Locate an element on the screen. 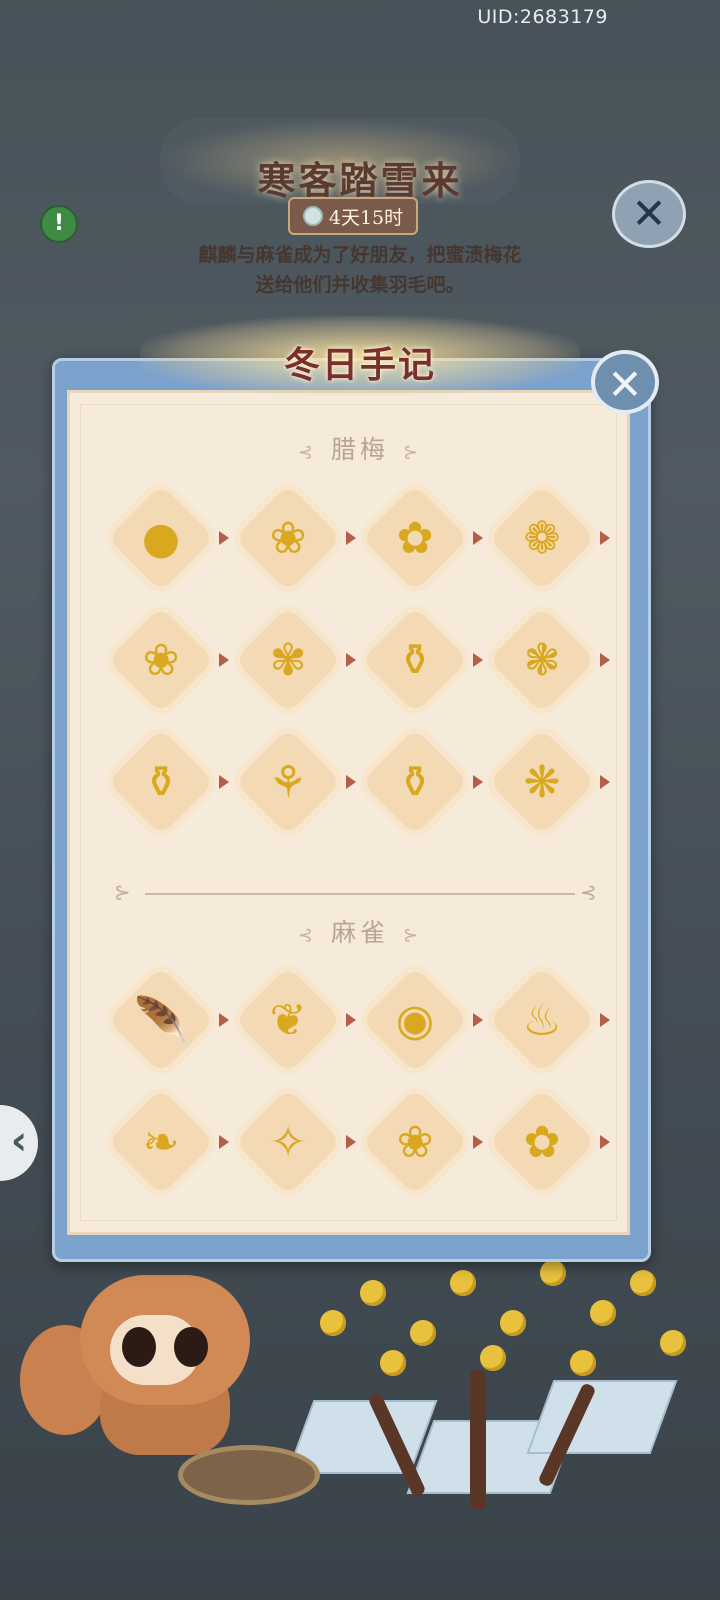  timer-text: 4天15时 is located at coordinates (366, 217).